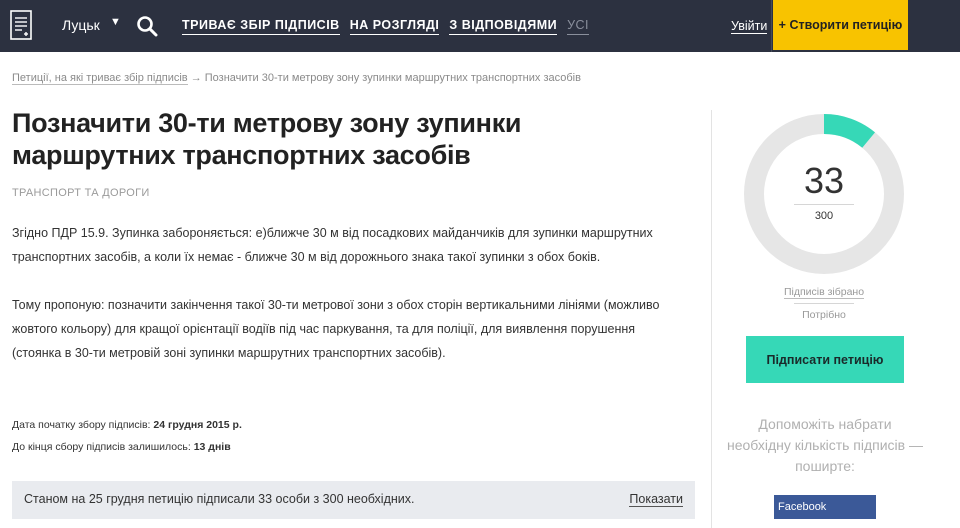 The width and height of the screenshot is (960, 528). I want to click on nav-answered: З ВІДПОВІДЯМИ, so click(503, 26).